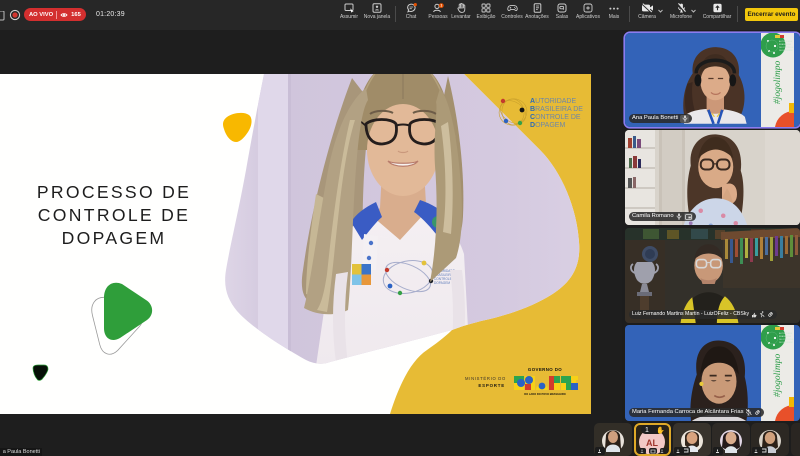 Image resolution: width=800 pixels, height=456 pixels. Describe the element at coordinates (545, 394) in the screenshot. I see `svg-text: DO LADO DO POVO BRASILEIRO` at that location.